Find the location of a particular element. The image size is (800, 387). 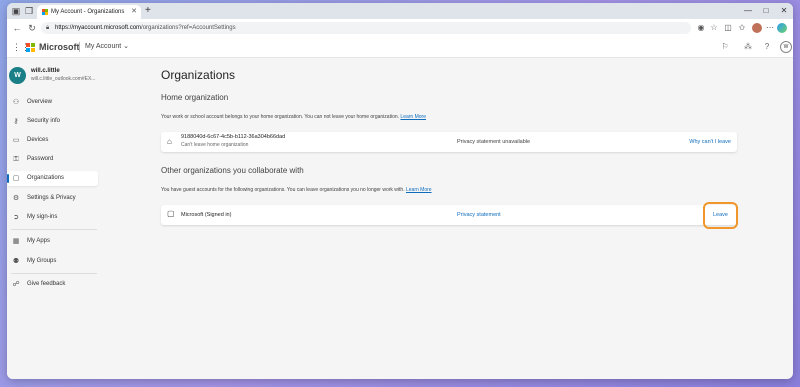

favorite-star-icon: ☆ is located at coordinates (714, 28).